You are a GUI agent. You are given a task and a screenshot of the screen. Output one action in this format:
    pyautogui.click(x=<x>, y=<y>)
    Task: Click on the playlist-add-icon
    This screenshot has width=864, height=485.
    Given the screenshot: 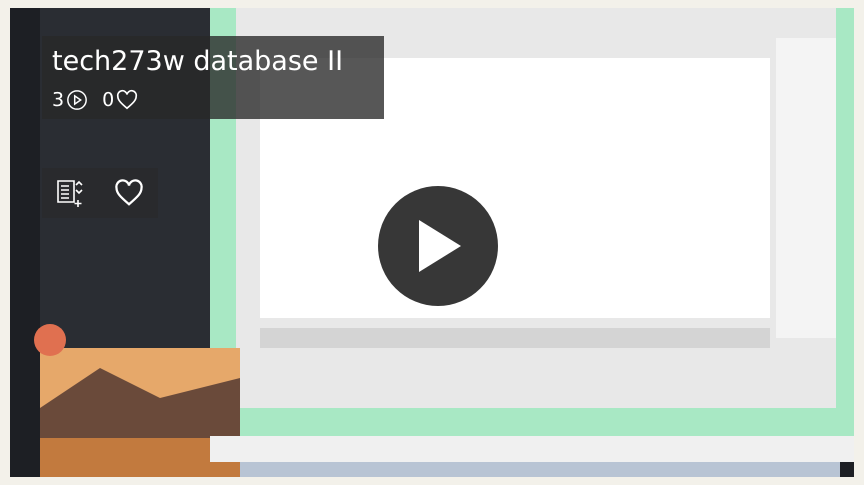 What is the action you would take?
    pyautogui.click(x=70, y=193)
    